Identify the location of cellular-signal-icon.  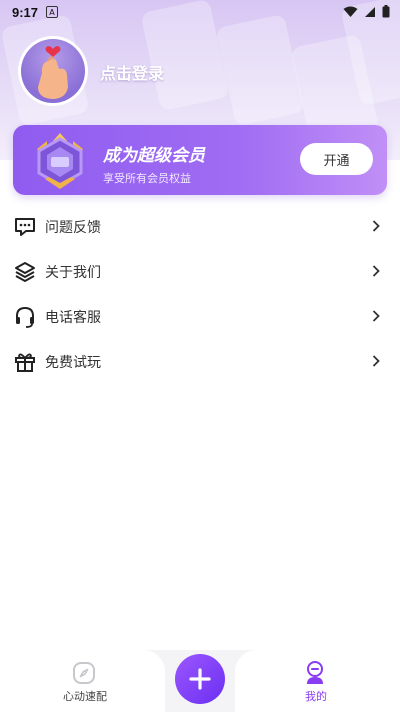
(370, 11).